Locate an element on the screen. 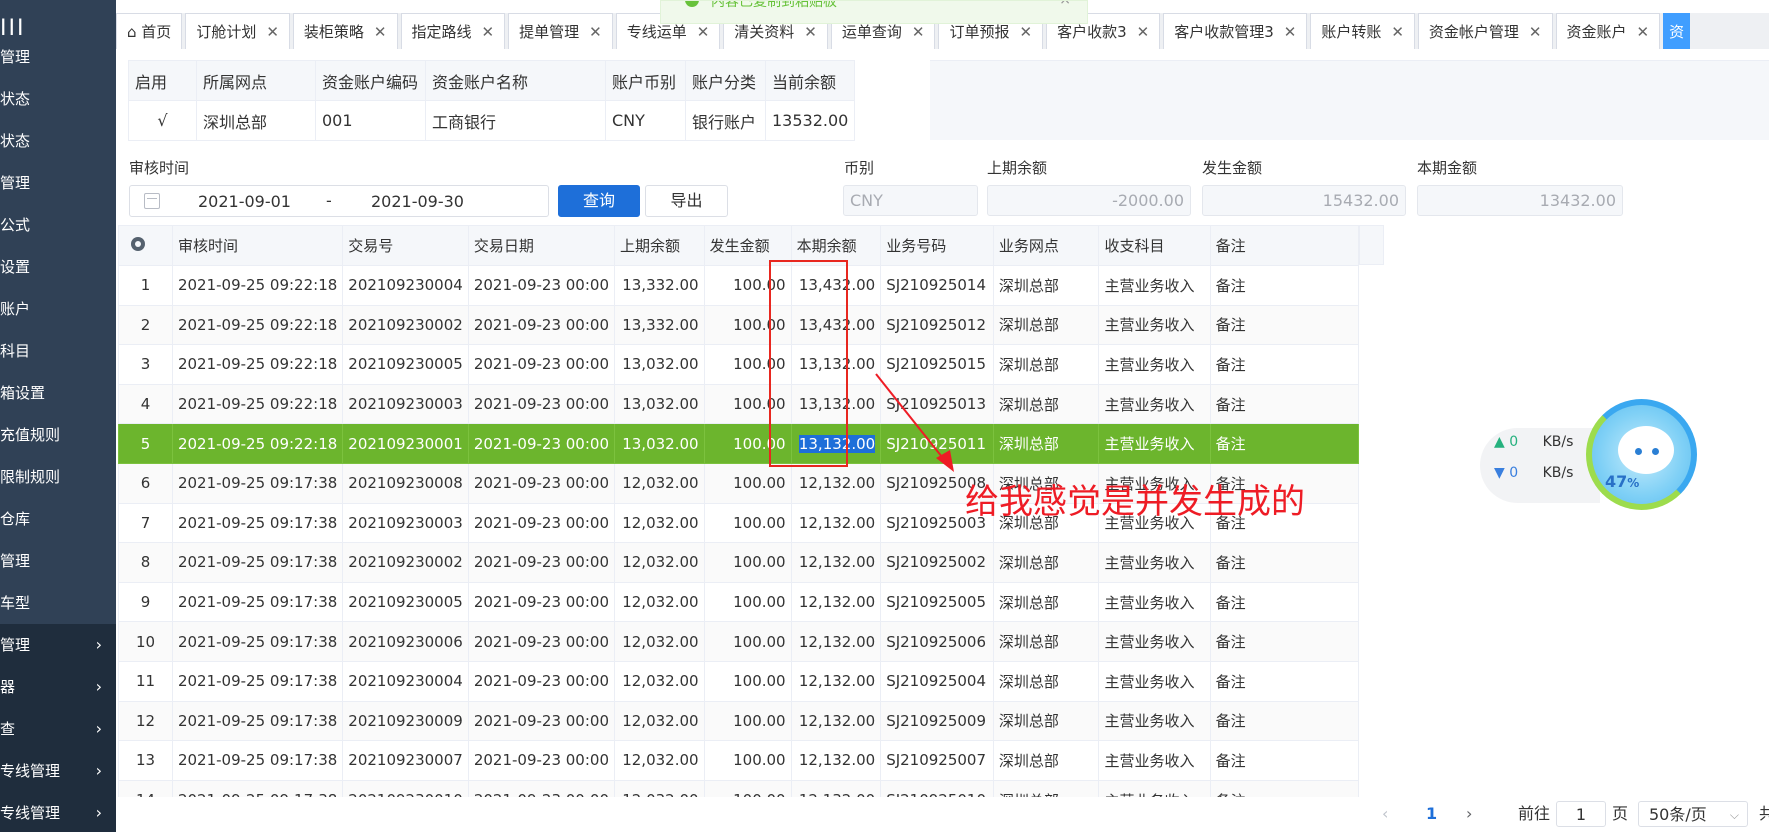 The image size is (1769, 832). column-header: 审核时间 is located at coordinates (257, 245).